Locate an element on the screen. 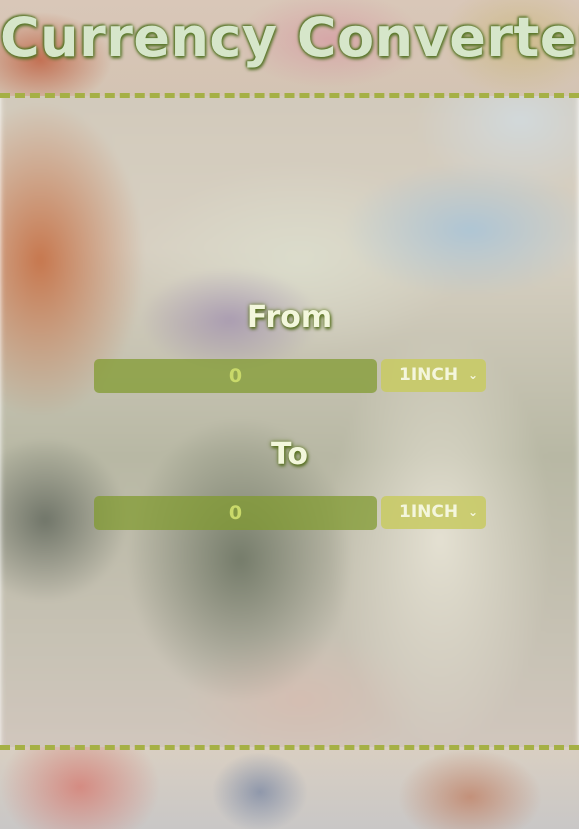  to-currency-select: 1INCH ⌄ is located at coordinates (433, 512).